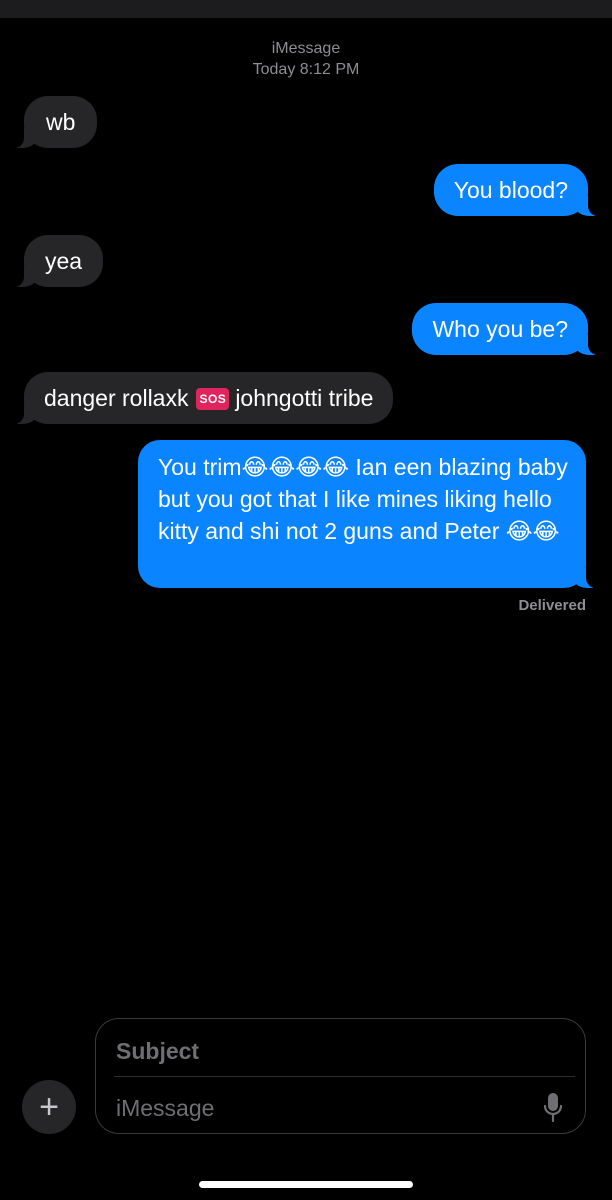  I want to click on plus-icon: +, so click(49, 1107).